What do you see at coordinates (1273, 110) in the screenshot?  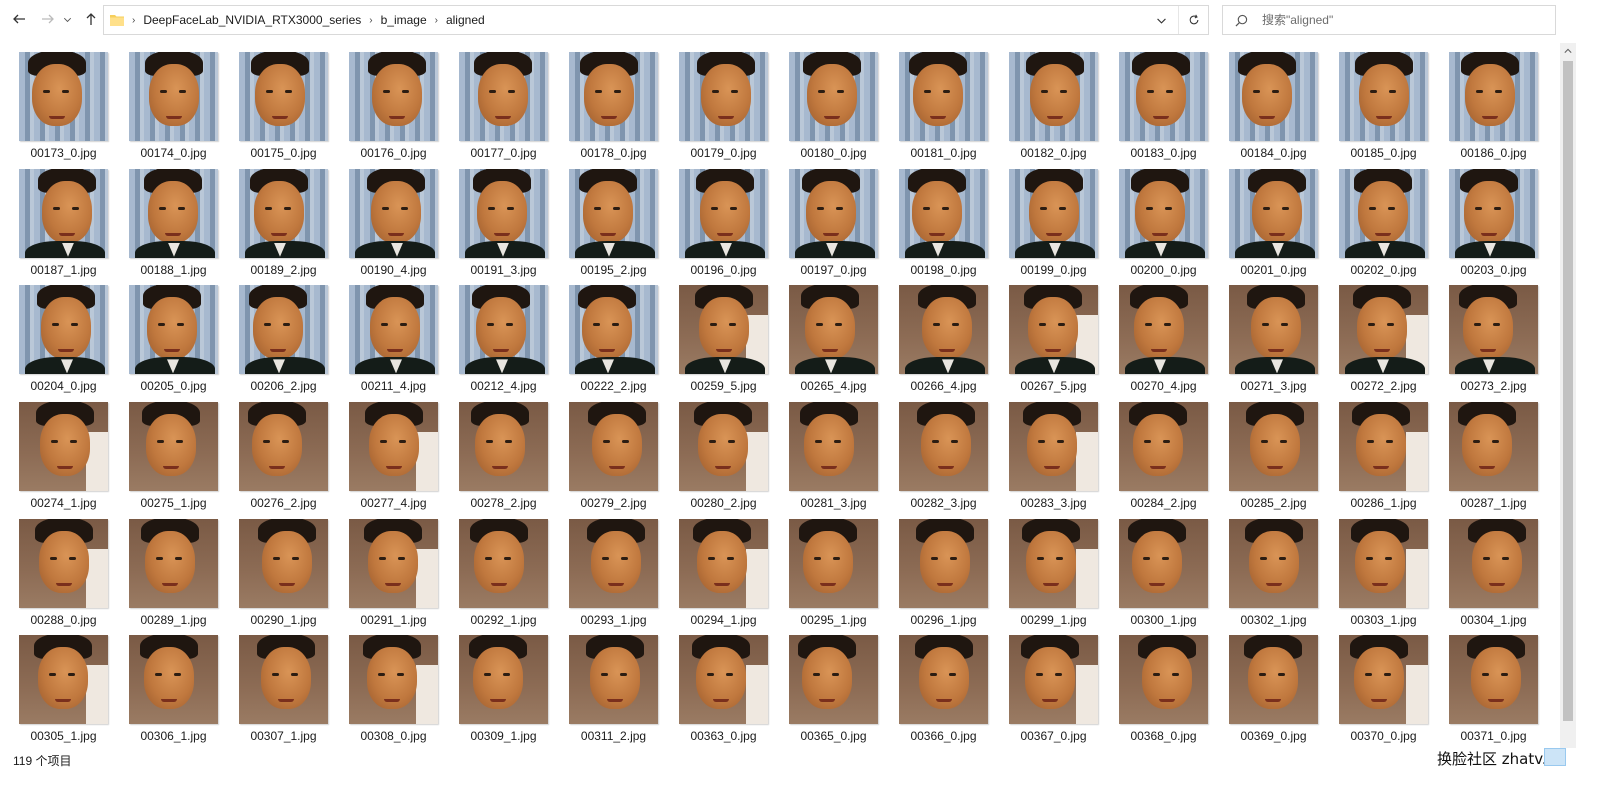 I see `file-item: 00184_0.jpg` at bounding box center [1273, 110].